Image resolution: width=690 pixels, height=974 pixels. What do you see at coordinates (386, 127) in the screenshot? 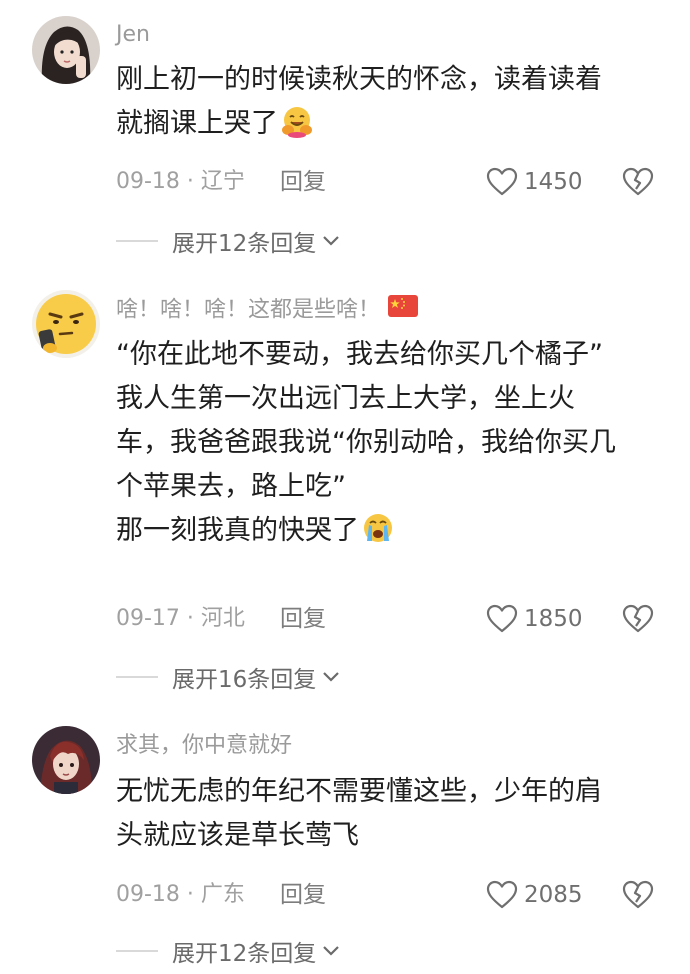
I see `comment-line: 就搁课上哭了` at bounding box center [386, 127].